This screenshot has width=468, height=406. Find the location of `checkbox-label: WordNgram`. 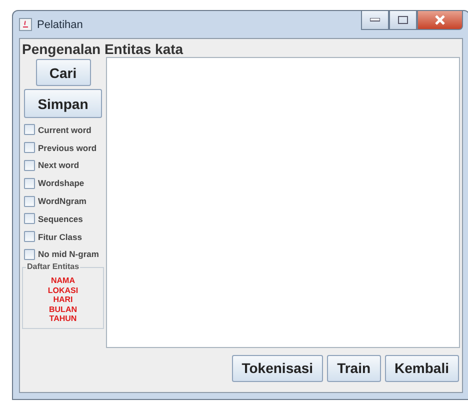

checkbox-label: WordNgram is located at coordinates (62, 201).